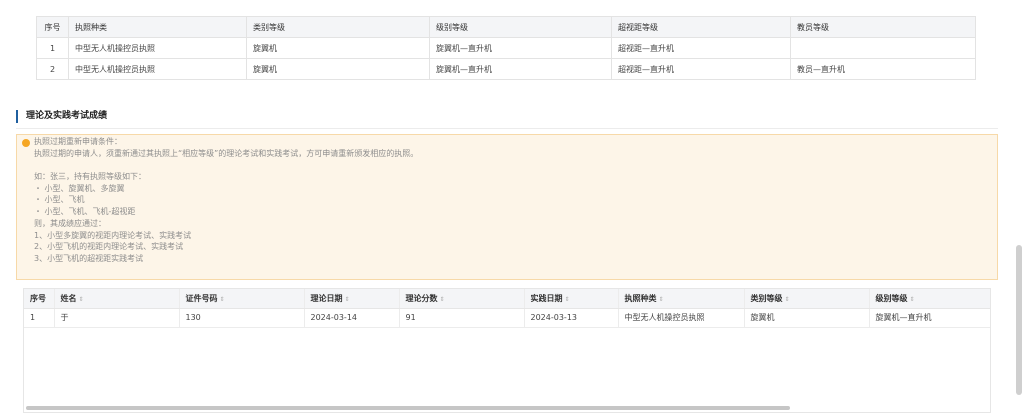  I want to click on notice-line: 则，其成绩应通过：, so click(70, 223).